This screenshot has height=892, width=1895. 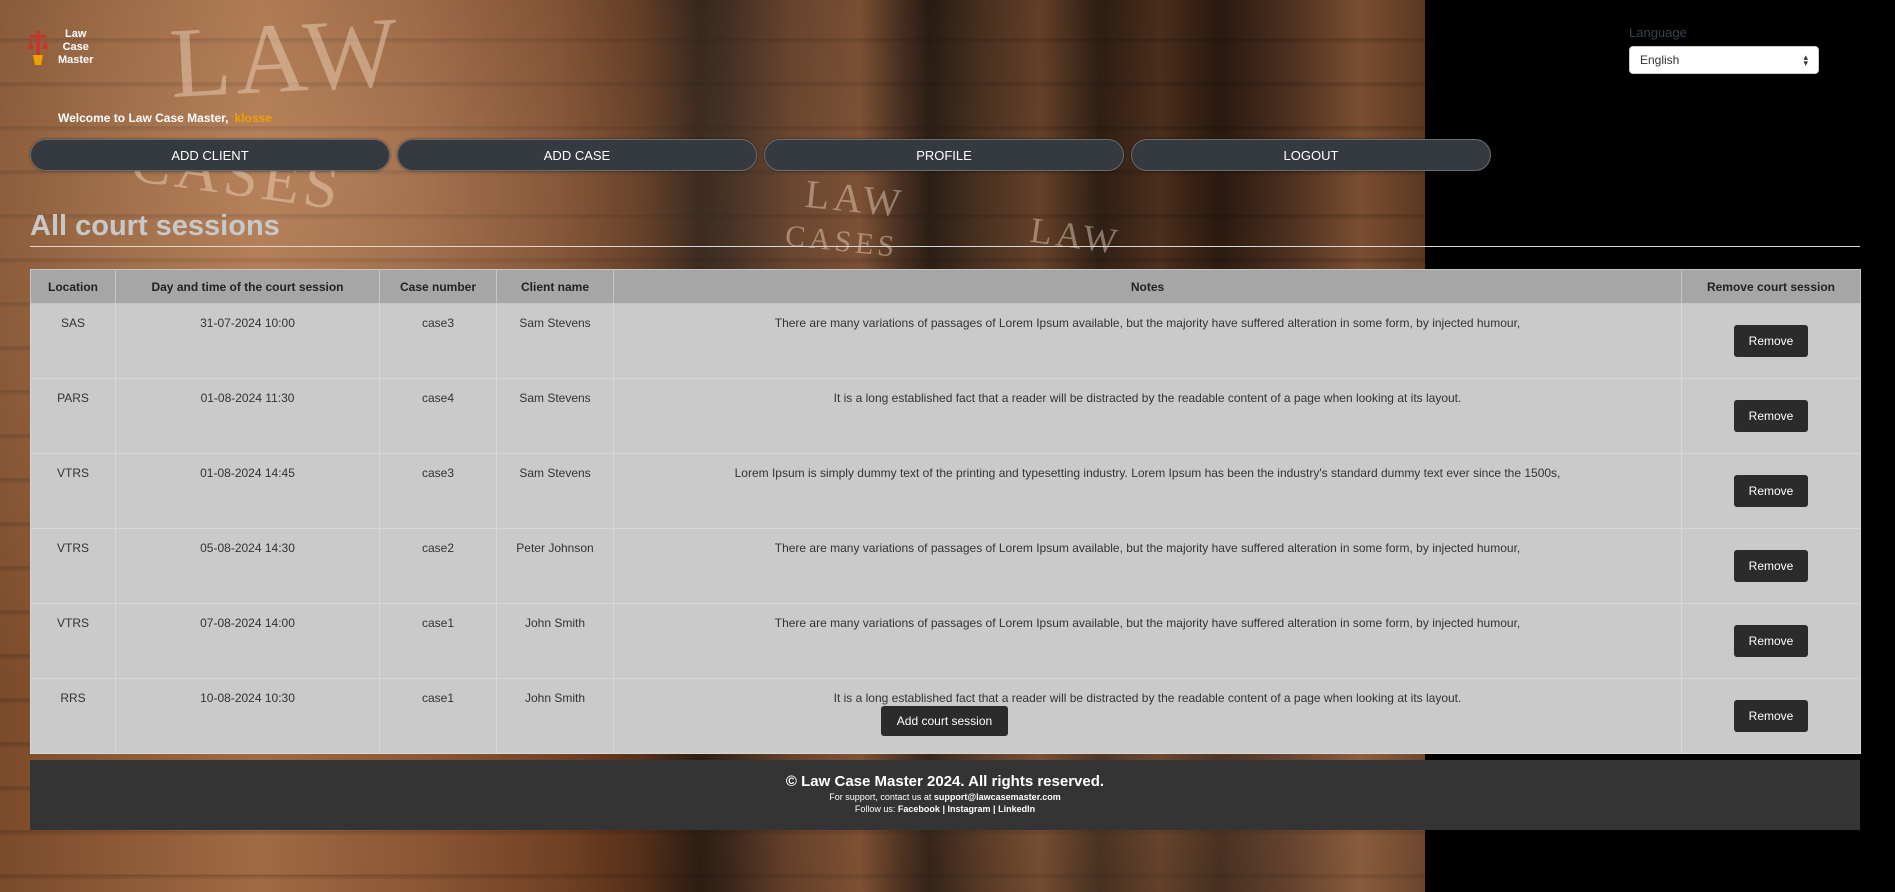 I want to click on linkedin-link: LinkedIn, so click(x=1016, y=809).